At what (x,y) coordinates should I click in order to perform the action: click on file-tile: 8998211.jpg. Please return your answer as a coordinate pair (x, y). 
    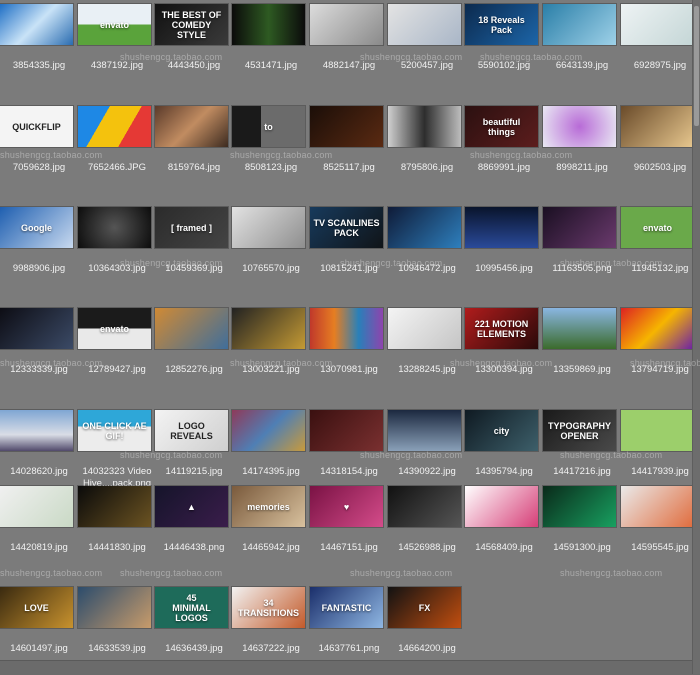
    Looking at the image, I should click on (582, 140).